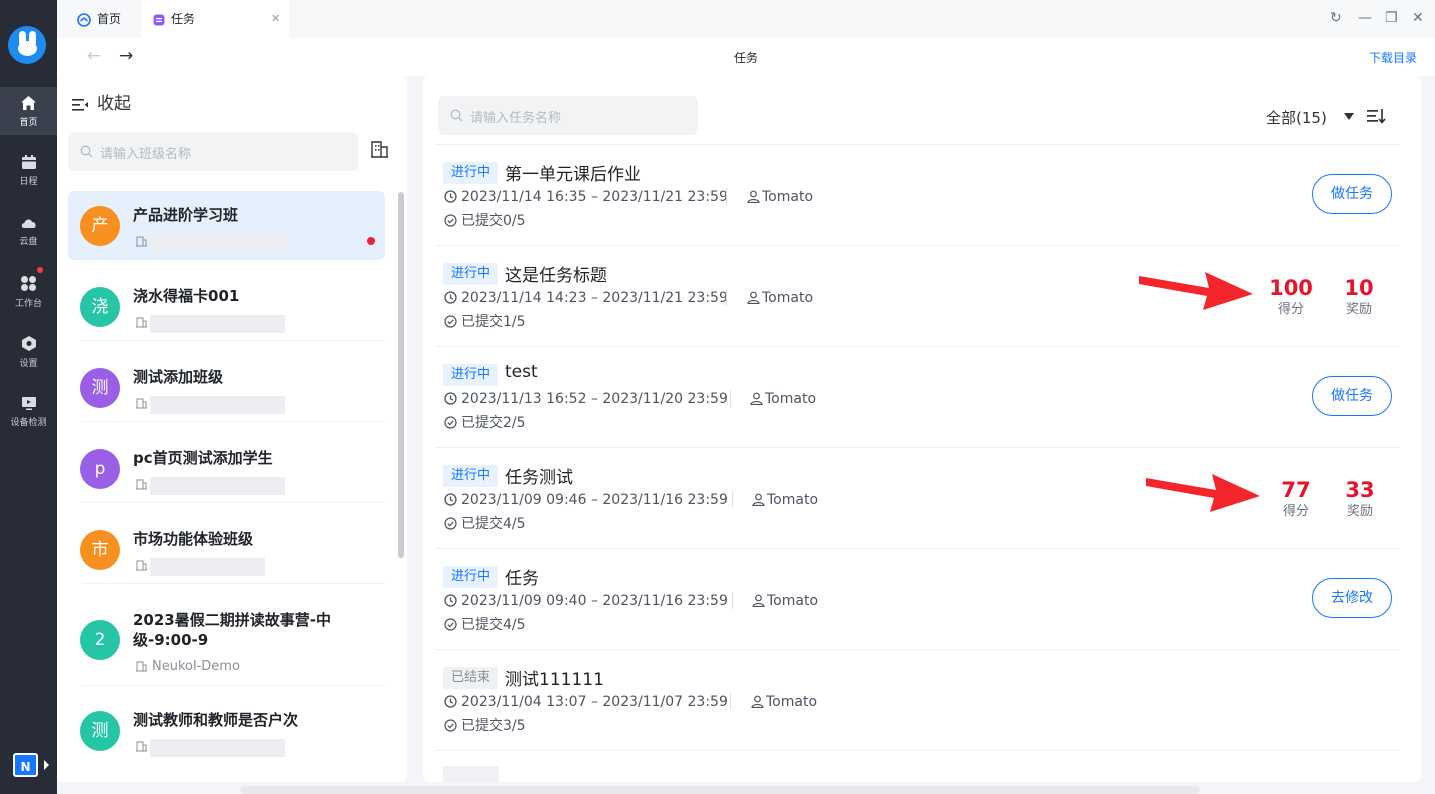  Describe the element at coordinates (100, 388) in the screenshot. I see `class-avatar: 测` at that location.